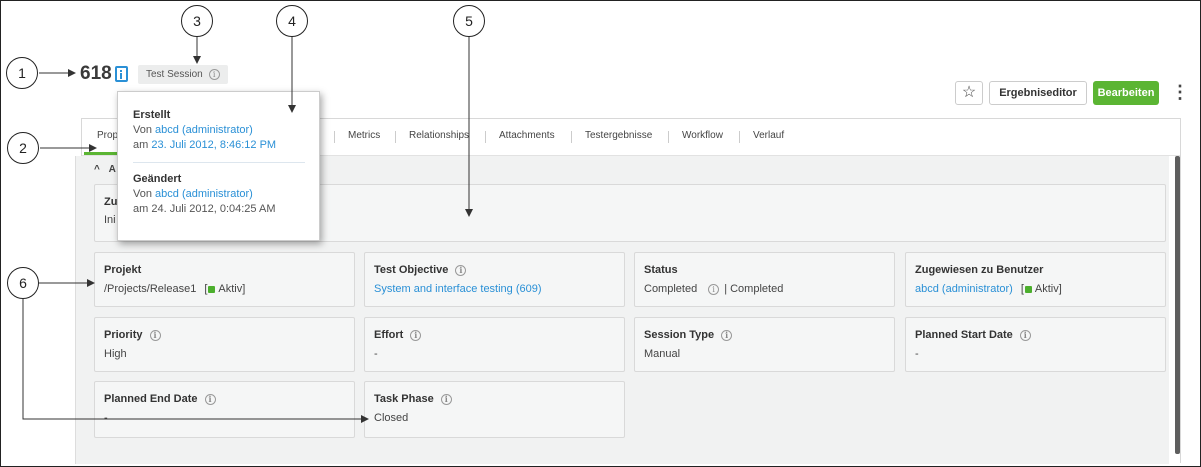  I want to click on field-value: abcd (administrator) [Aktiv], so click(988, 289).